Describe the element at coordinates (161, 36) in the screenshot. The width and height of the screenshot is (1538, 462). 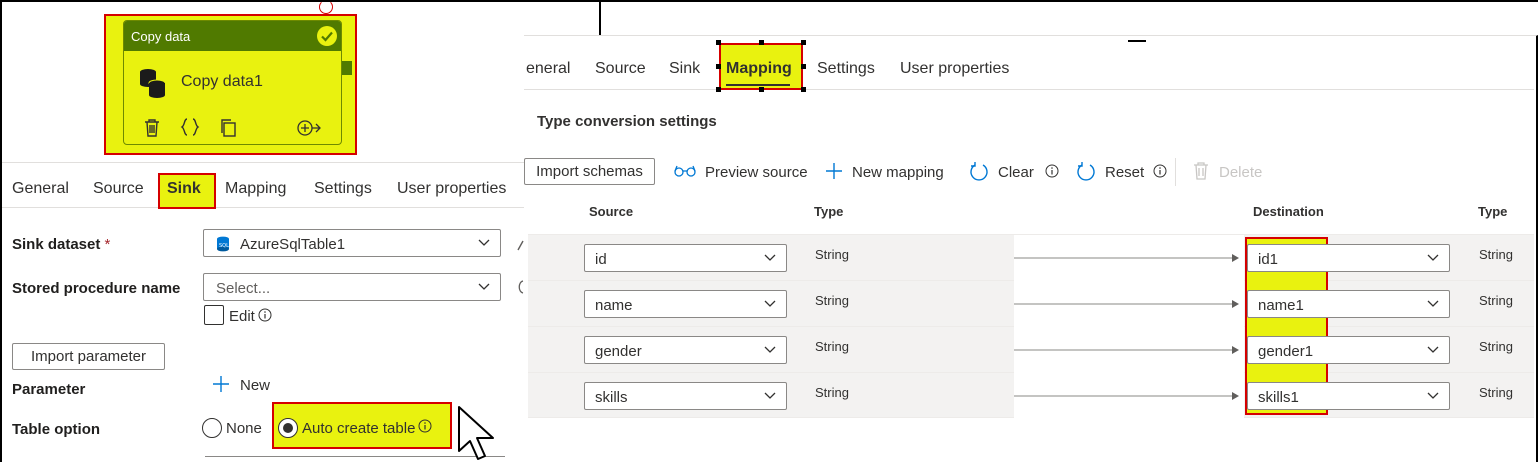
I see `activity-type-label: Copy data` at that location.